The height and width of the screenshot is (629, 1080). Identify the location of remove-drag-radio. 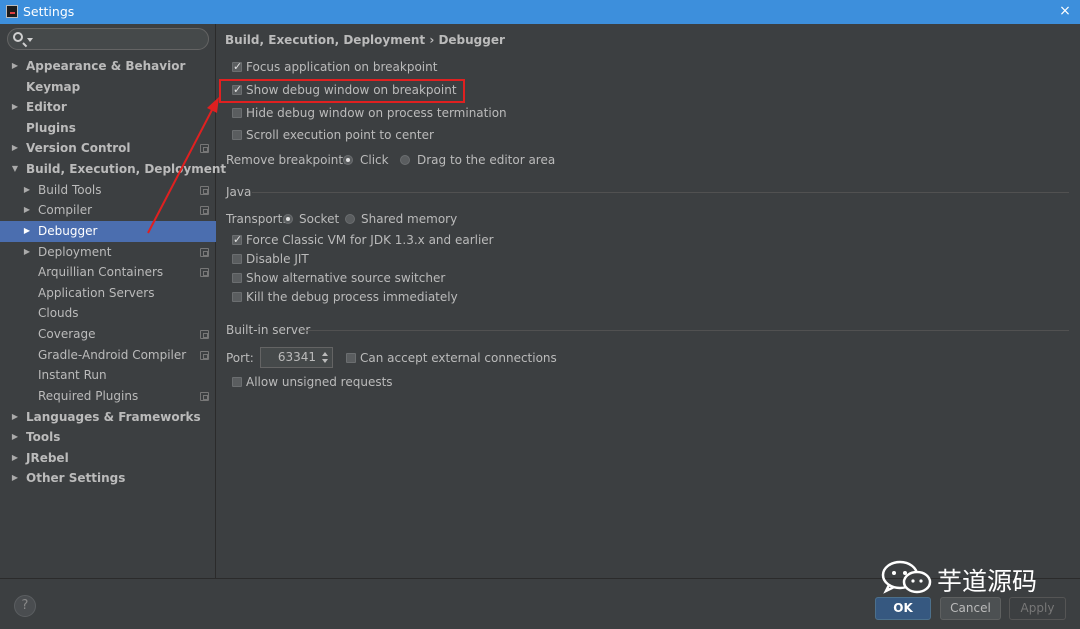
(405, 160).